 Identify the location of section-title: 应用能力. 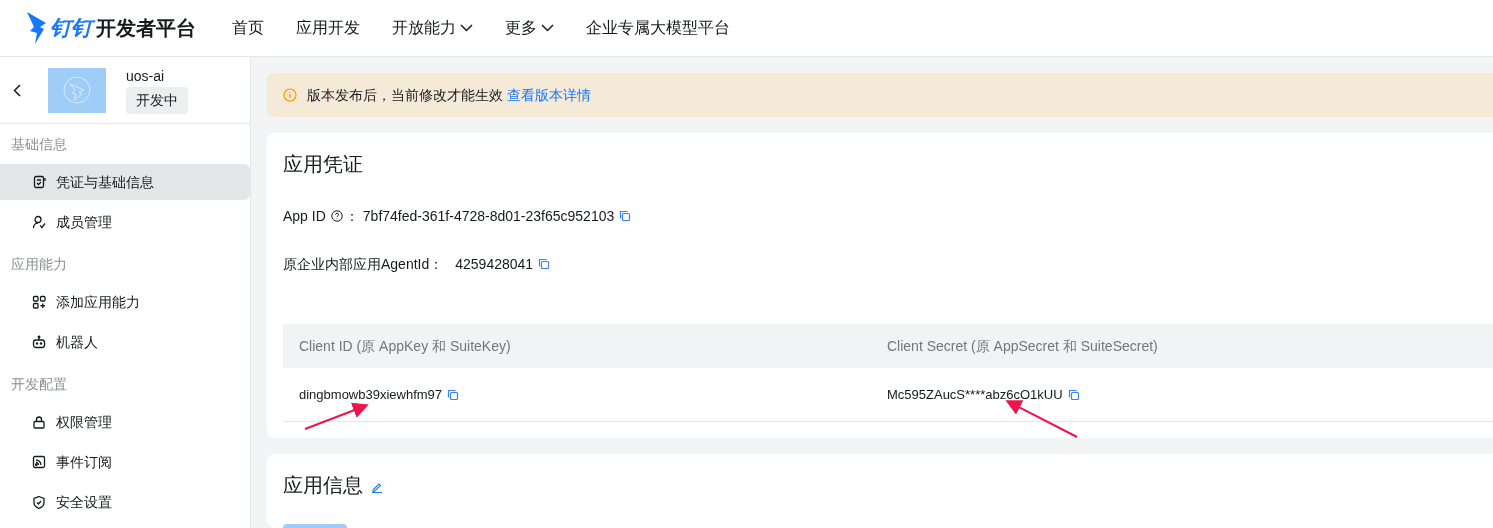
(39, 264).